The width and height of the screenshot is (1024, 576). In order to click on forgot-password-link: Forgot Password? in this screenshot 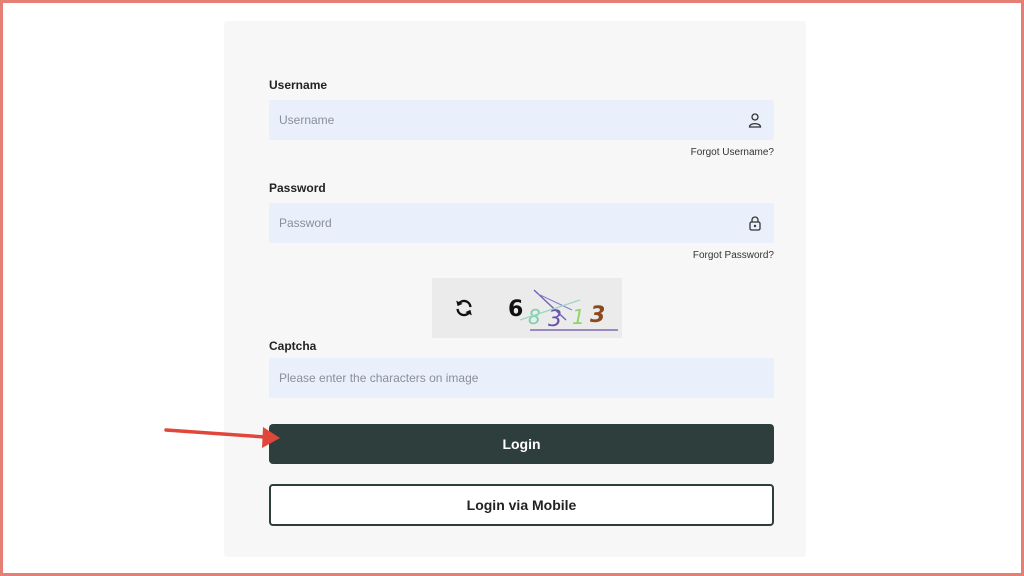, I will do `click(733, 255)`.